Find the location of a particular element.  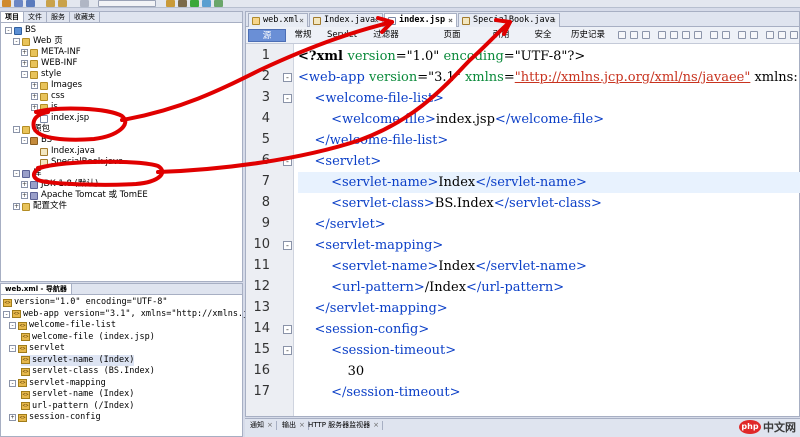

tree-item: + js is located at coordinates (44, 107).